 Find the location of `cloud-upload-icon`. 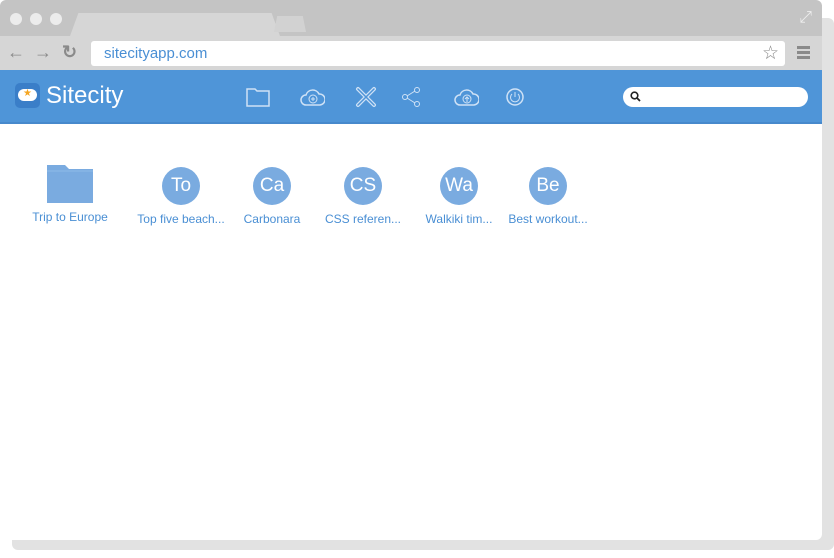

cloud-upload-icon is located at coordinates (466, 97).